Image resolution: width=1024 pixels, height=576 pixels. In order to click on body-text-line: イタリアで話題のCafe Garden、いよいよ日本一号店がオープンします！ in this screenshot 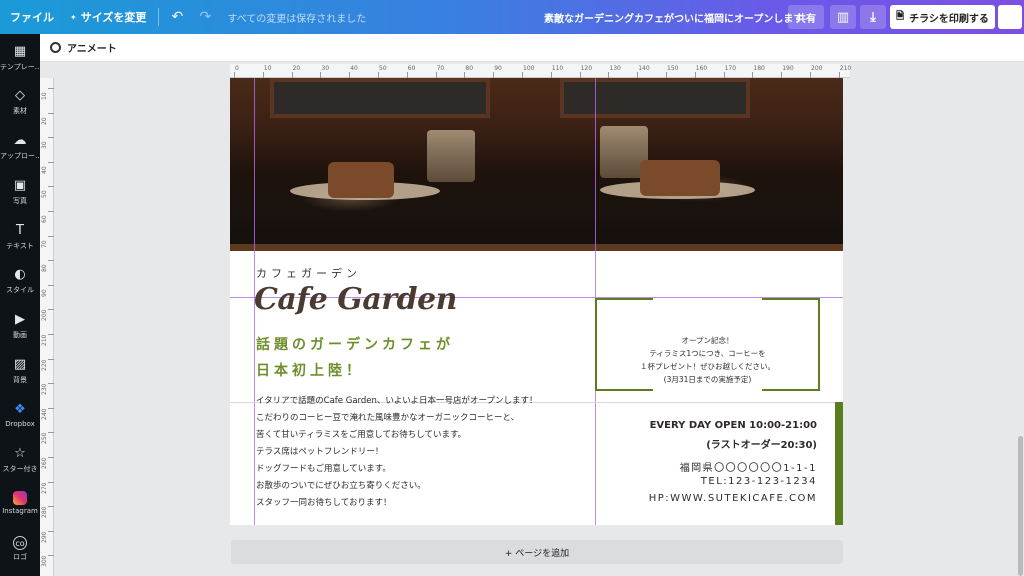, I will do `click(397, 400)`.